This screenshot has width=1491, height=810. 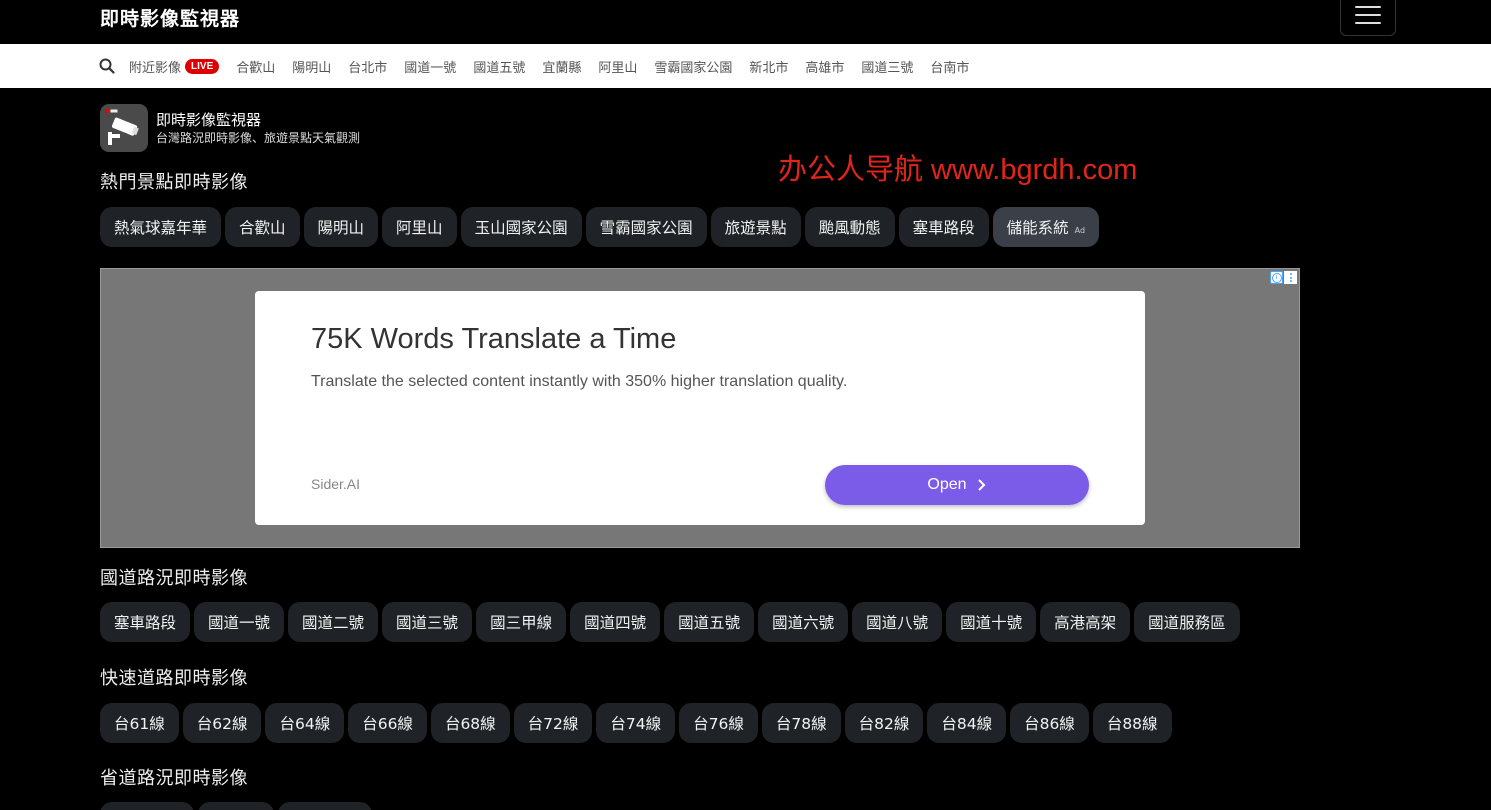 What do you see at coordinates (803, 622) in the screenshot?
I see `chip-freeway-6: 國道六號` at bounding box center [803, 622].